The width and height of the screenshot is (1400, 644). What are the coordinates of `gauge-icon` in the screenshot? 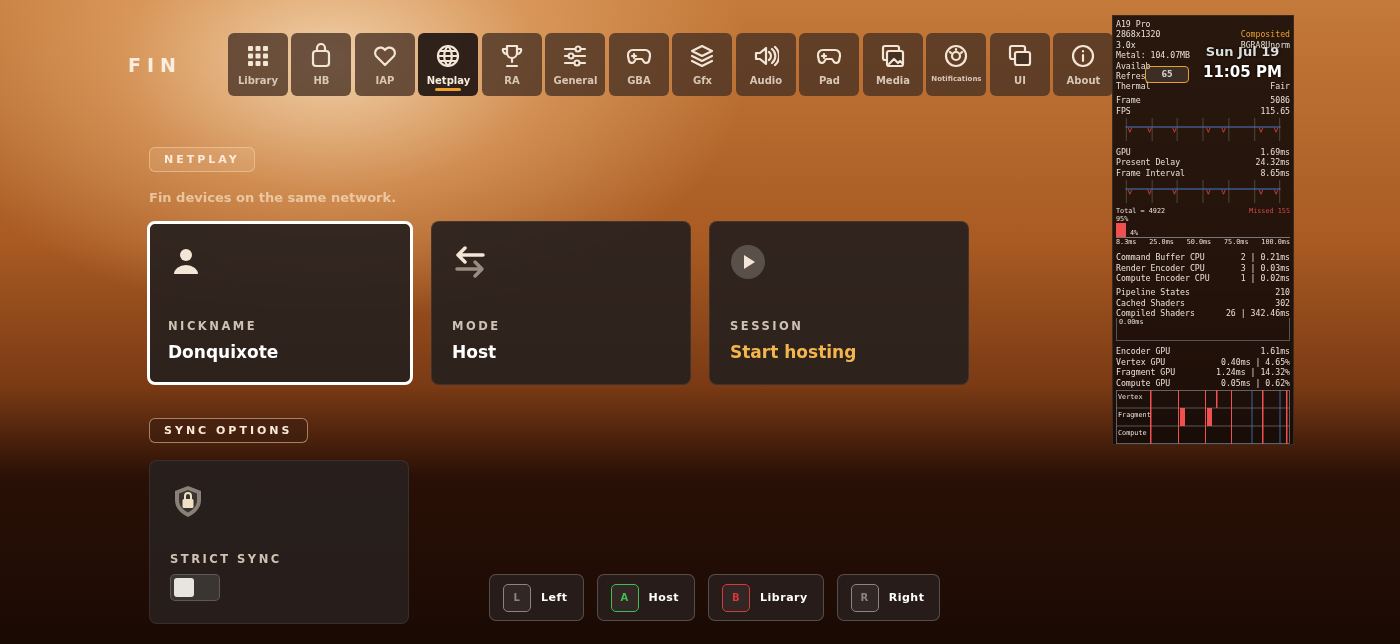 It's located at (956, 56).